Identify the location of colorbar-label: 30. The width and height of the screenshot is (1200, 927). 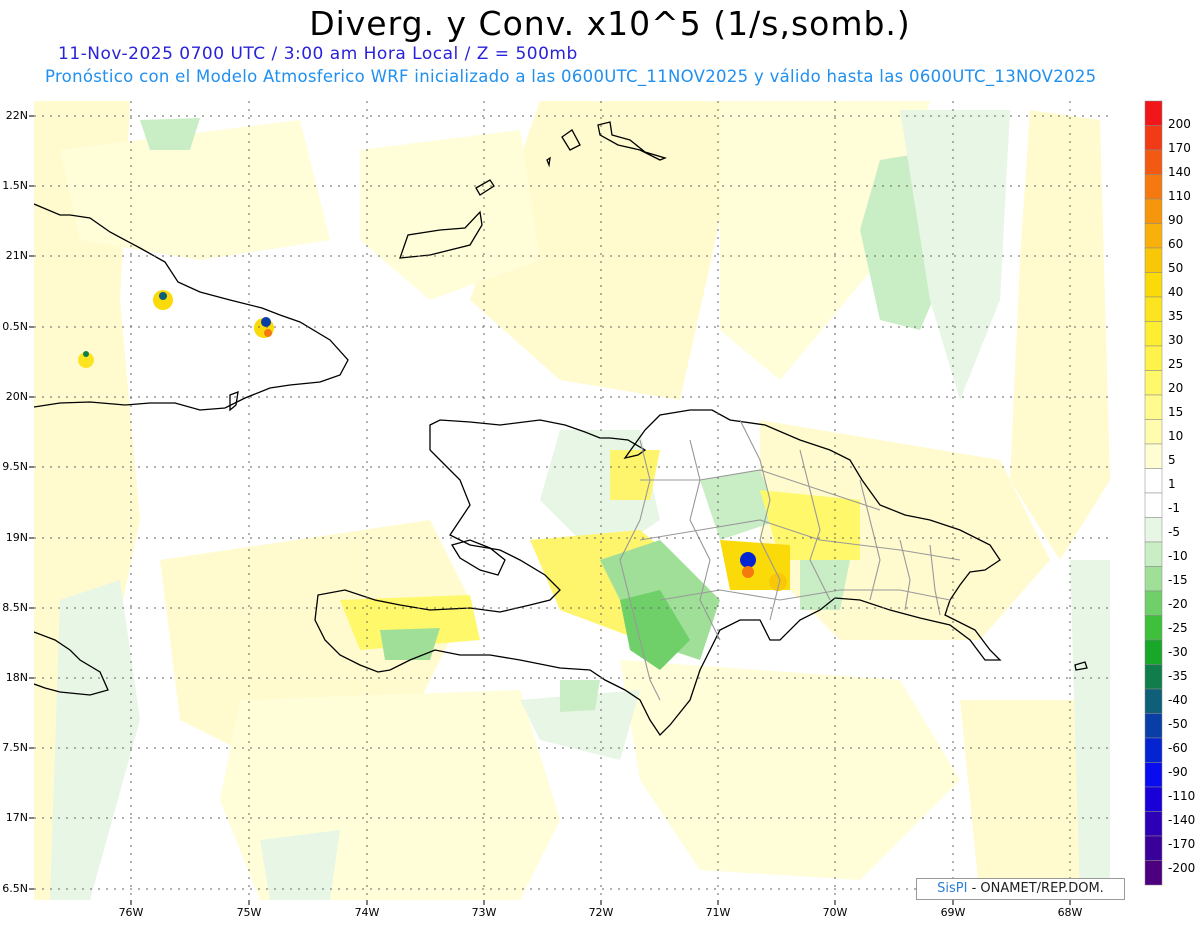
(1176, 340).